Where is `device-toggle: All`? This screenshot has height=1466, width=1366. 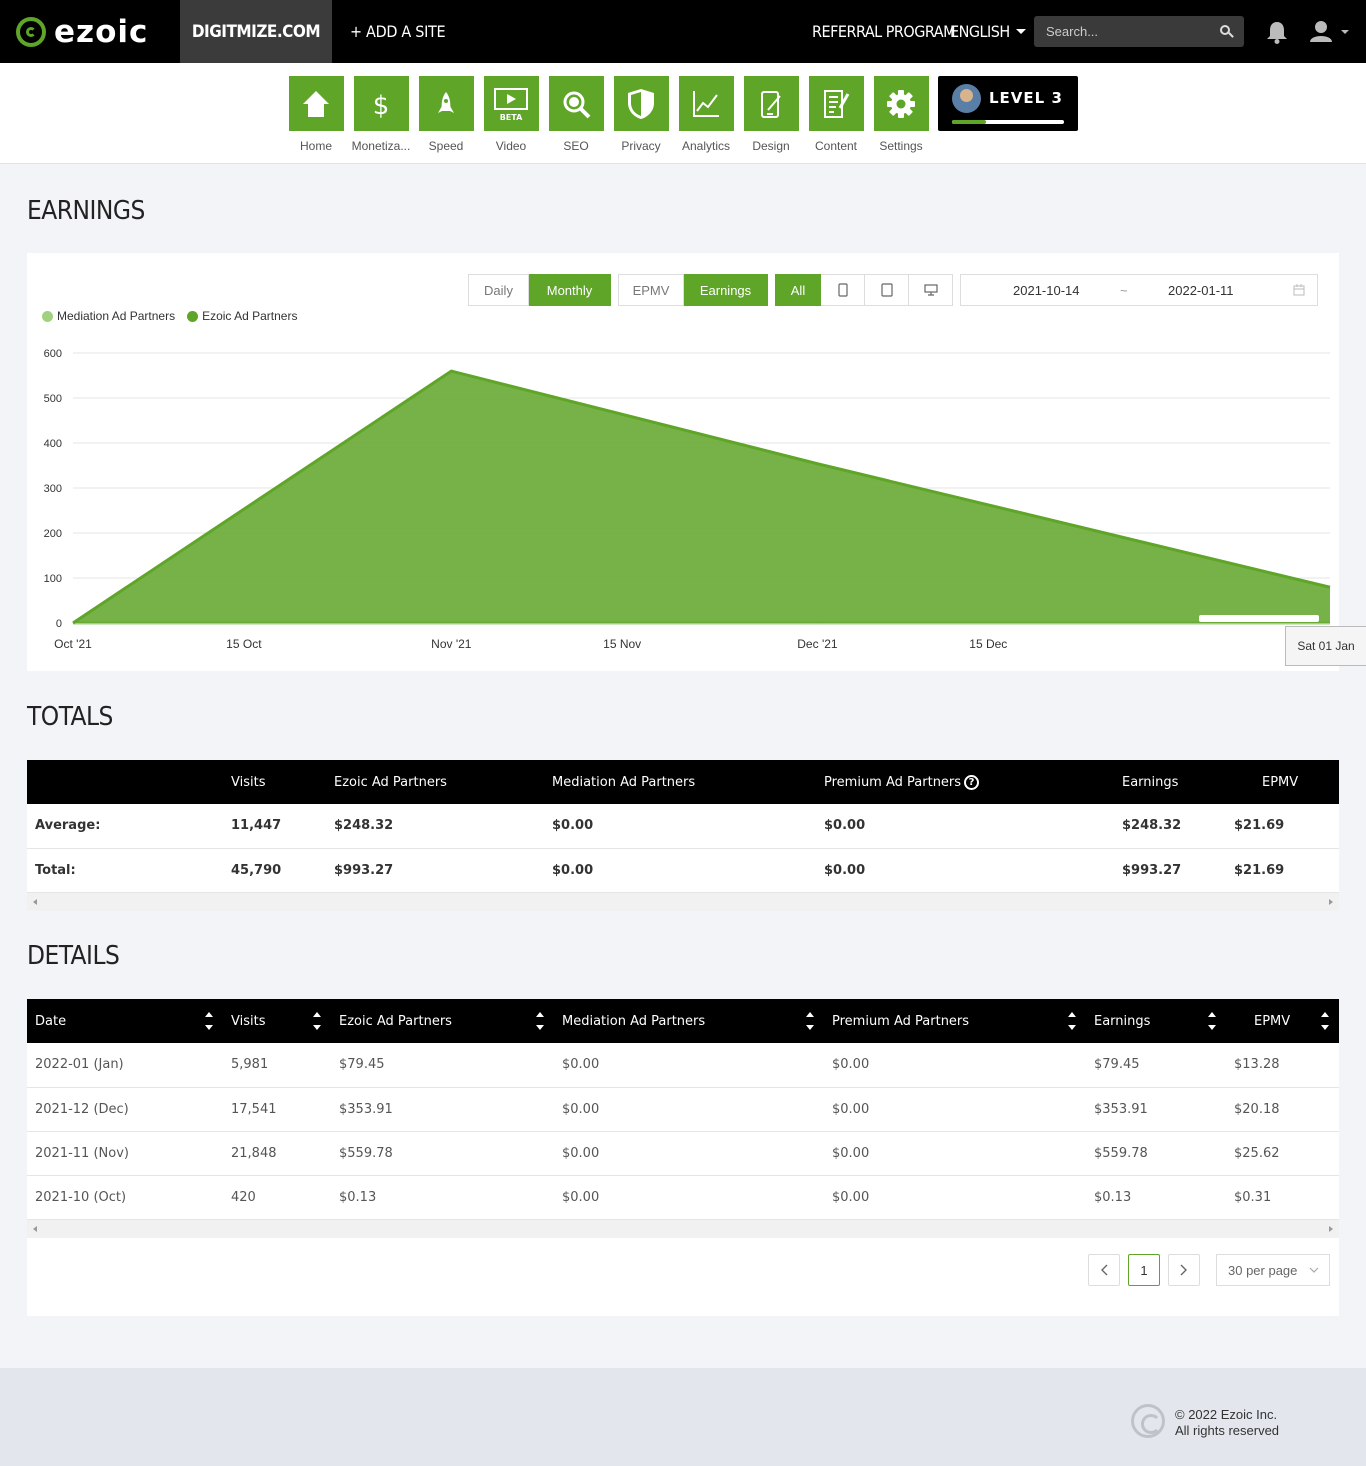
device-toggle: All is located at coordinates (864, 290).